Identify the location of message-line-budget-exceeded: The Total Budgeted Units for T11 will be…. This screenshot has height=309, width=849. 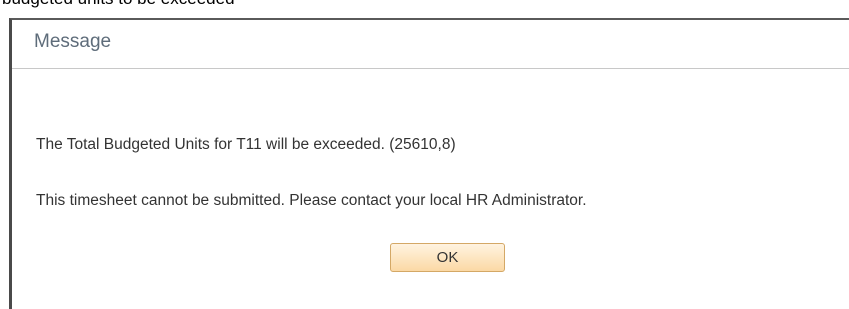
(246, 144).